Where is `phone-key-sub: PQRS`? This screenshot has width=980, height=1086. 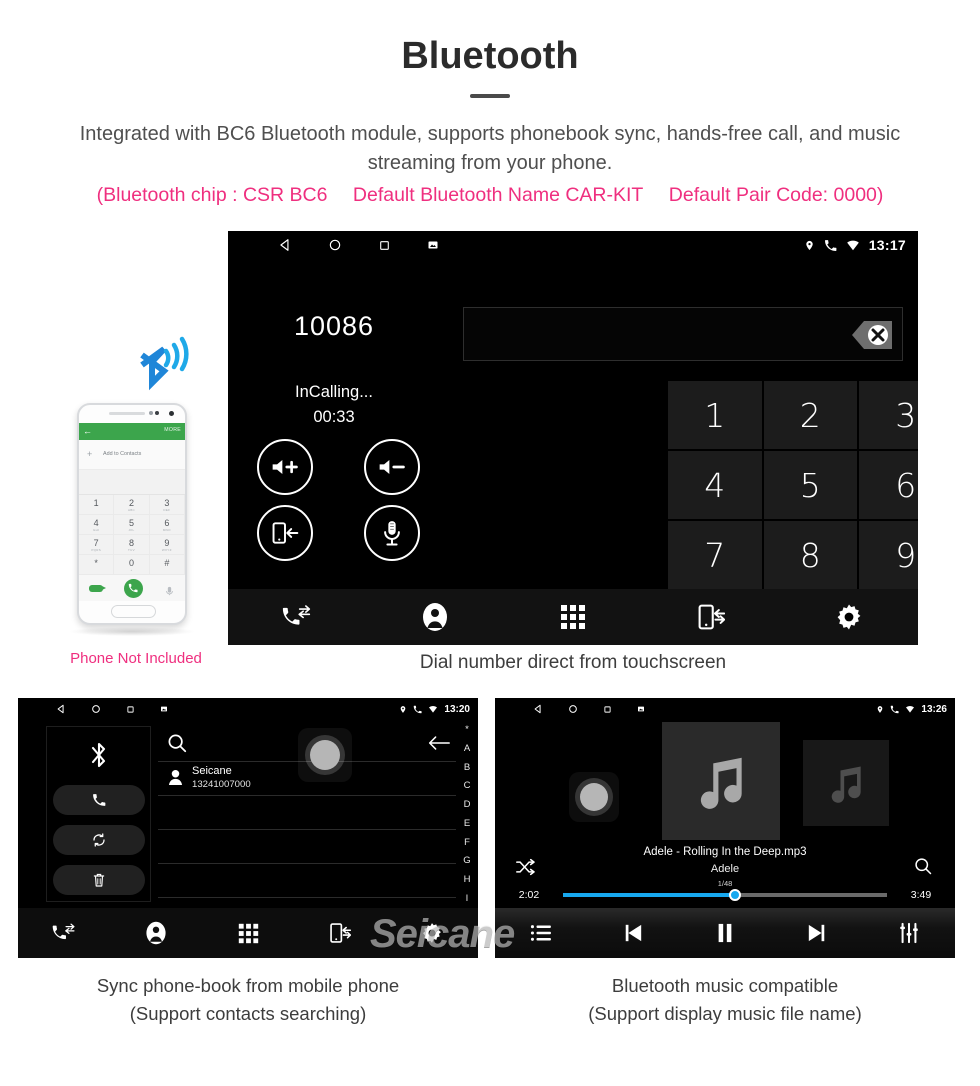 phone-key-sub: PQRS is located at coordinates (96, 550).